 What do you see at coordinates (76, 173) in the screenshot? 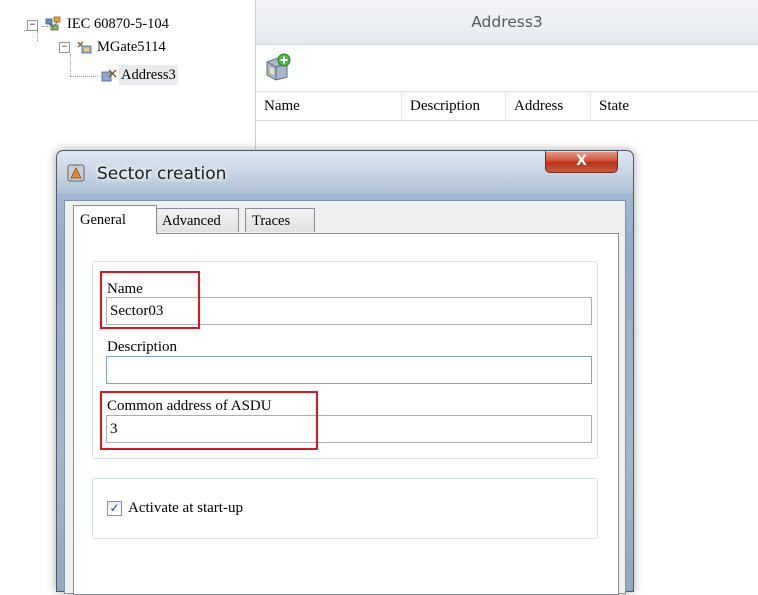
I see `app-icon` at bounding box center [76, 173].